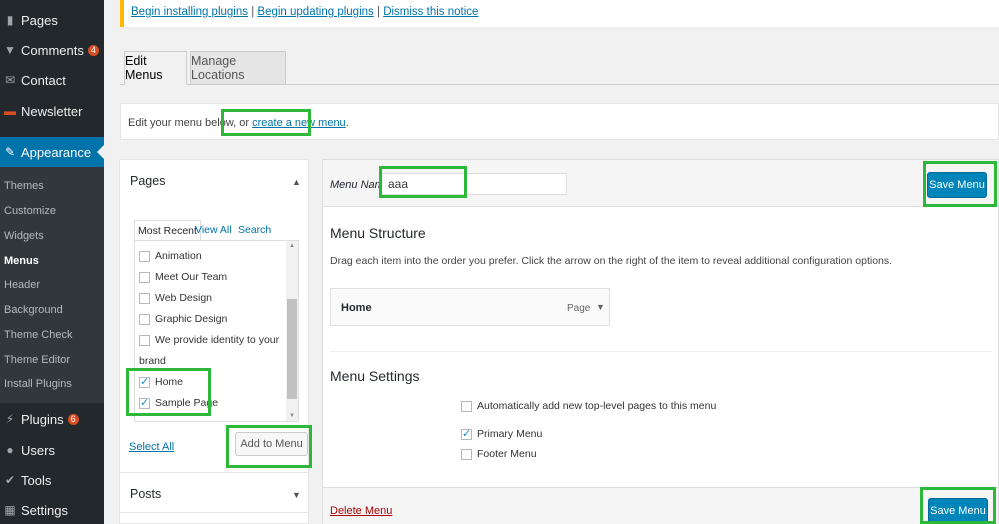  I want to click on sidebar-item-comments: ▼ Comments 4, so click(52, 50).